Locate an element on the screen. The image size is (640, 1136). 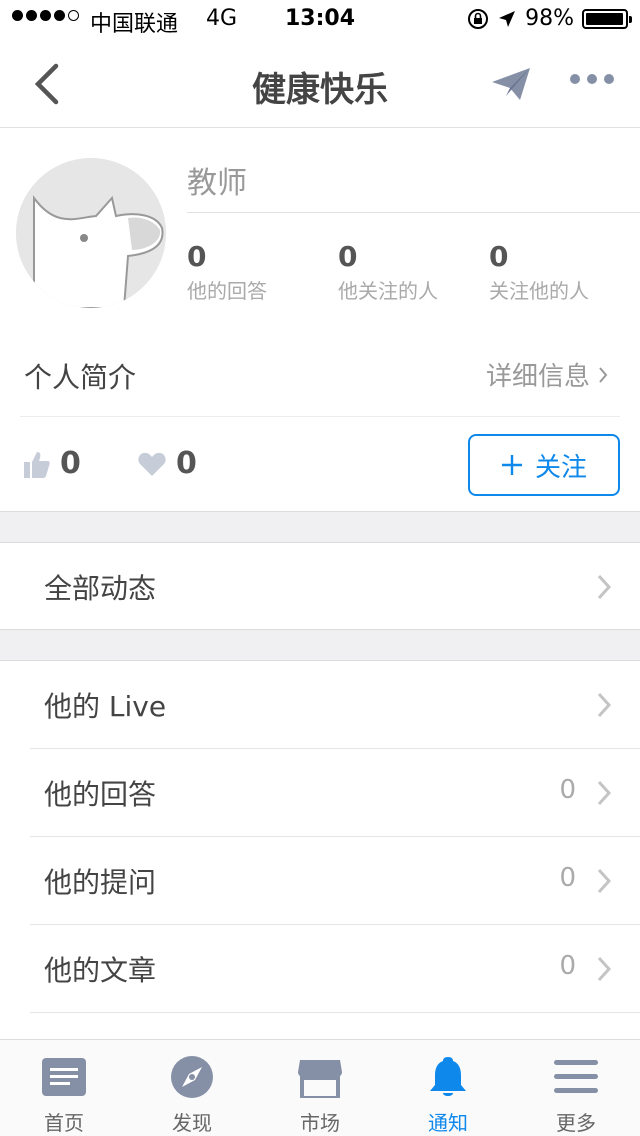
tab-notifications: 通知 is located at coordinates (448, 1088).